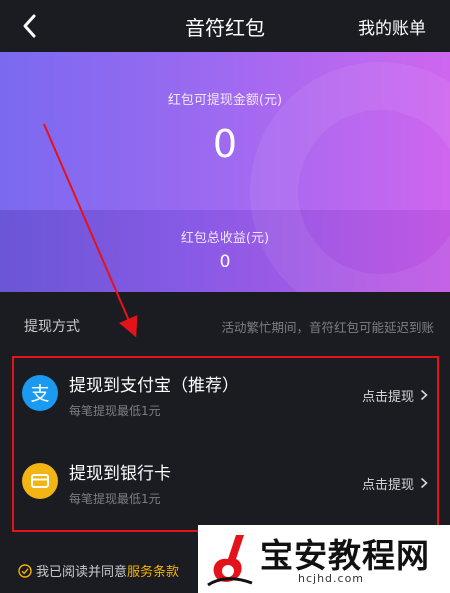 The width and height of the screenshot is (450, 593). I want to click on watermark-domain: hcjhd.com, so click(331, 578).